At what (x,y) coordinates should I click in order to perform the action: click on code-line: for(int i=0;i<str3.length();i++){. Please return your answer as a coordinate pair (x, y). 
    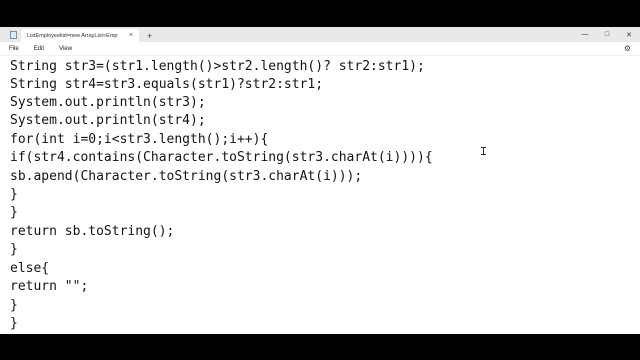
    Looking at the image, I should click on (139, 139).